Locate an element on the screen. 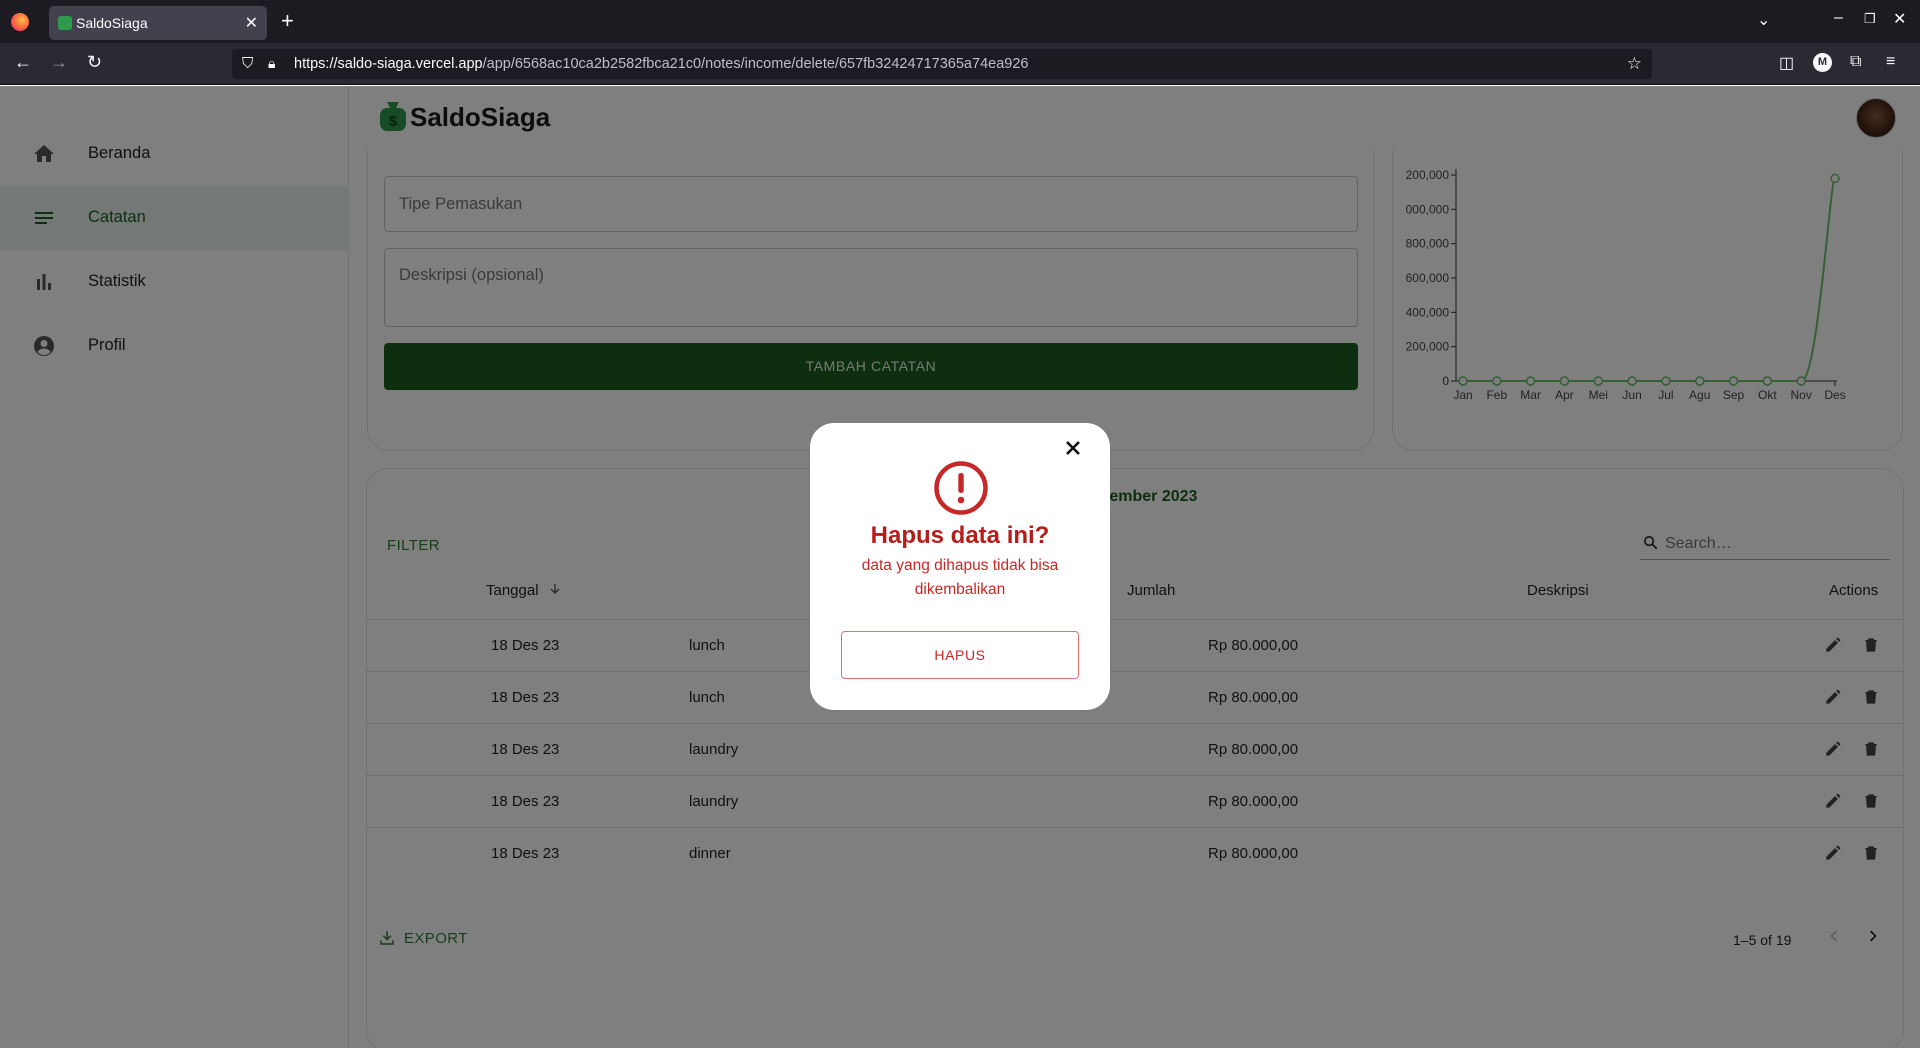 This screenshot has width=1920, height=1048. extensions-icon: ⧉ is located at coordinates (1855, 62).